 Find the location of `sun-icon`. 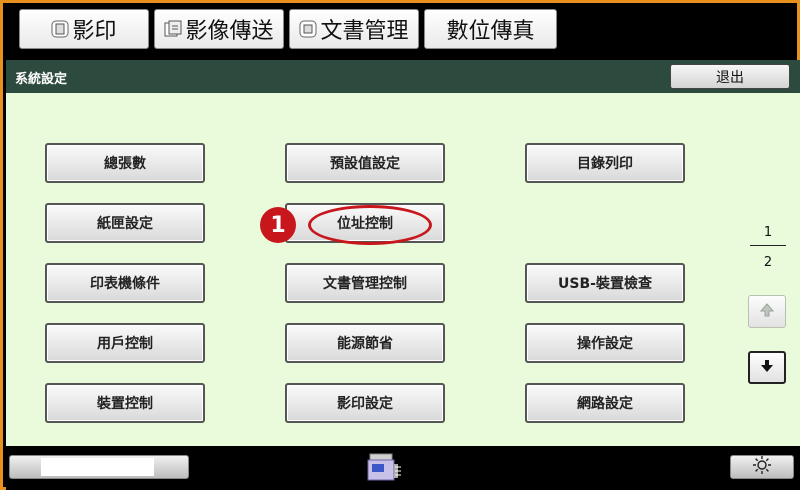

sun-icon is located at coordinates (762, 467).